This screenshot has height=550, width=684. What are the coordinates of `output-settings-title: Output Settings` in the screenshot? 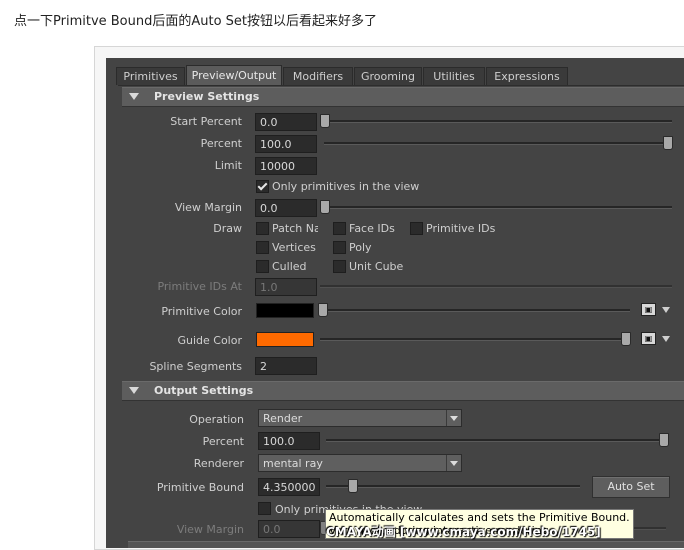 It's located at (204, 390).